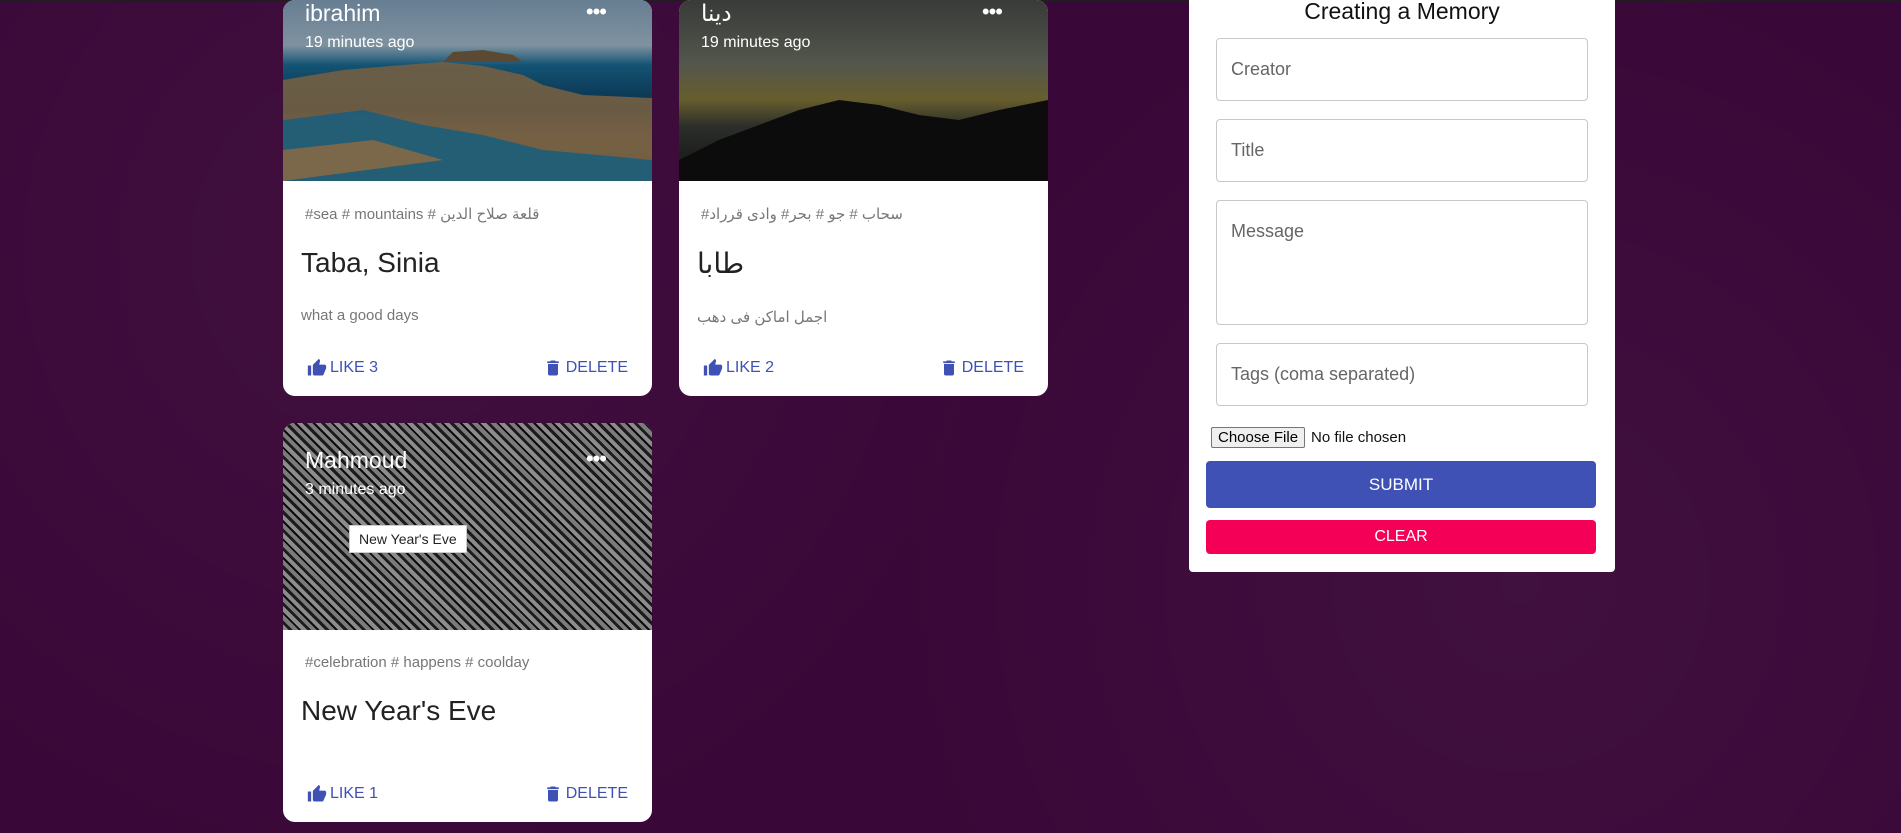 This screenshot has height=833, width=1901. What do you see at coordinates (1308, 437) in the screenshot?
I see `file-input: Choose File No file chosen` at bounding box center [1308, 437].